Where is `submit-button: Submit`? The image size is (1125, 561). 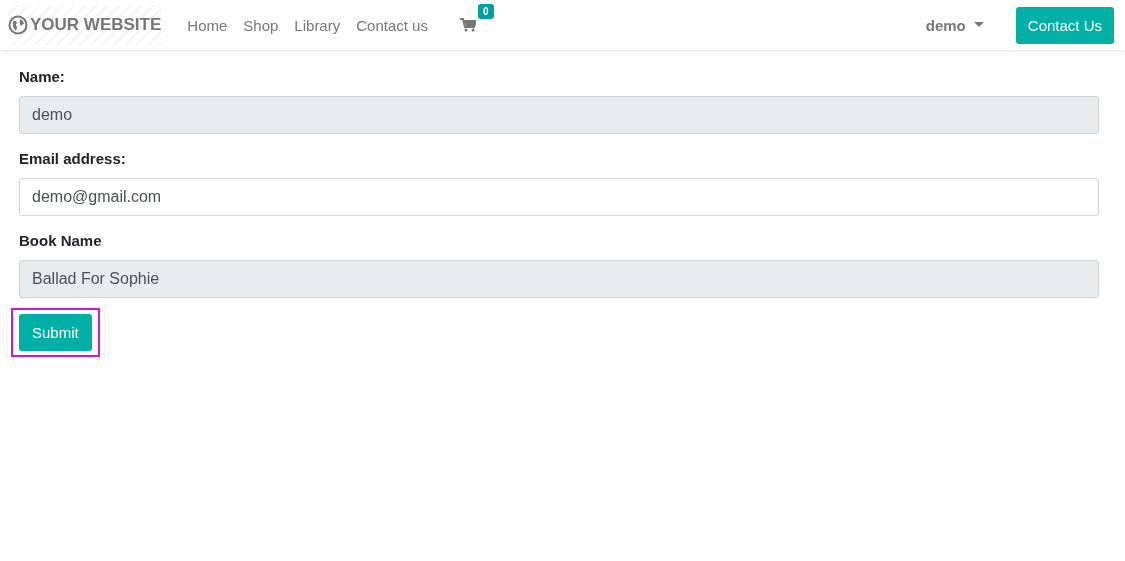 submit-button: Submit is located at coordinates (55, 332).